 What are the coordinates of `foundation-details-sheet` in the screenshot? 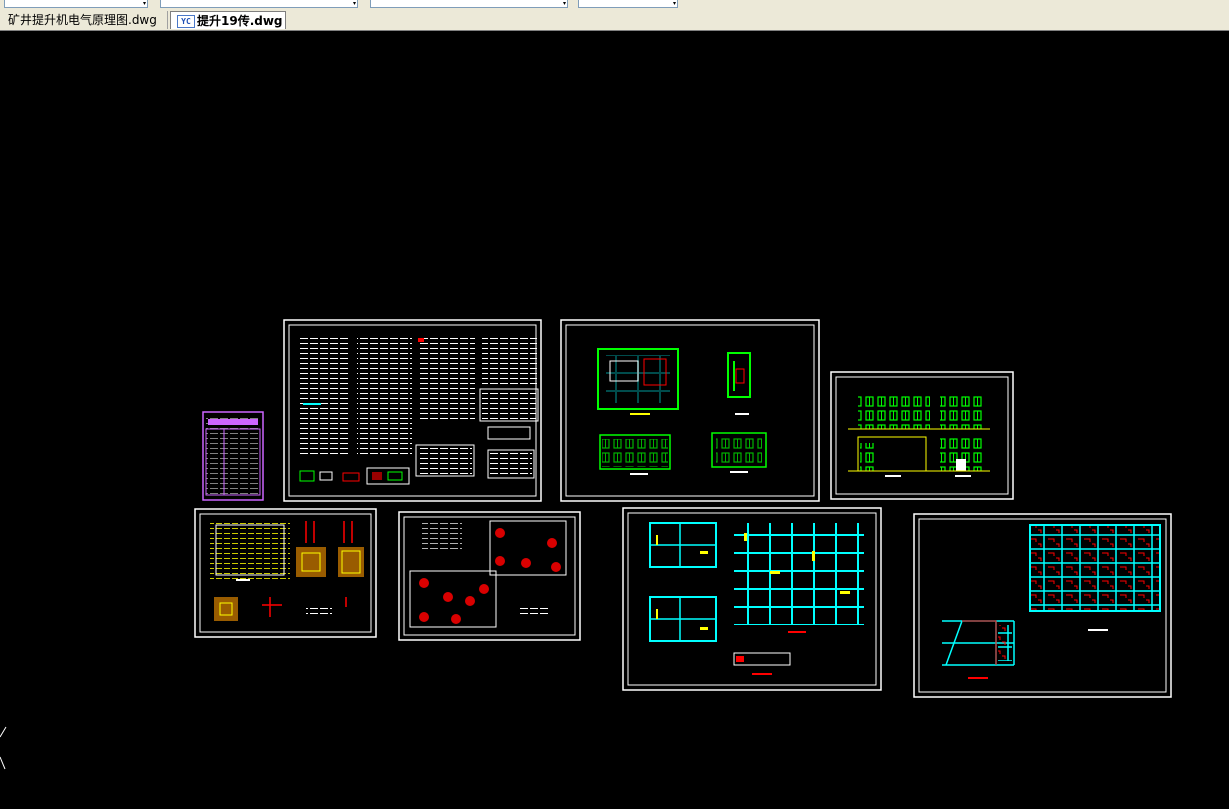 It's located at (285, 573).